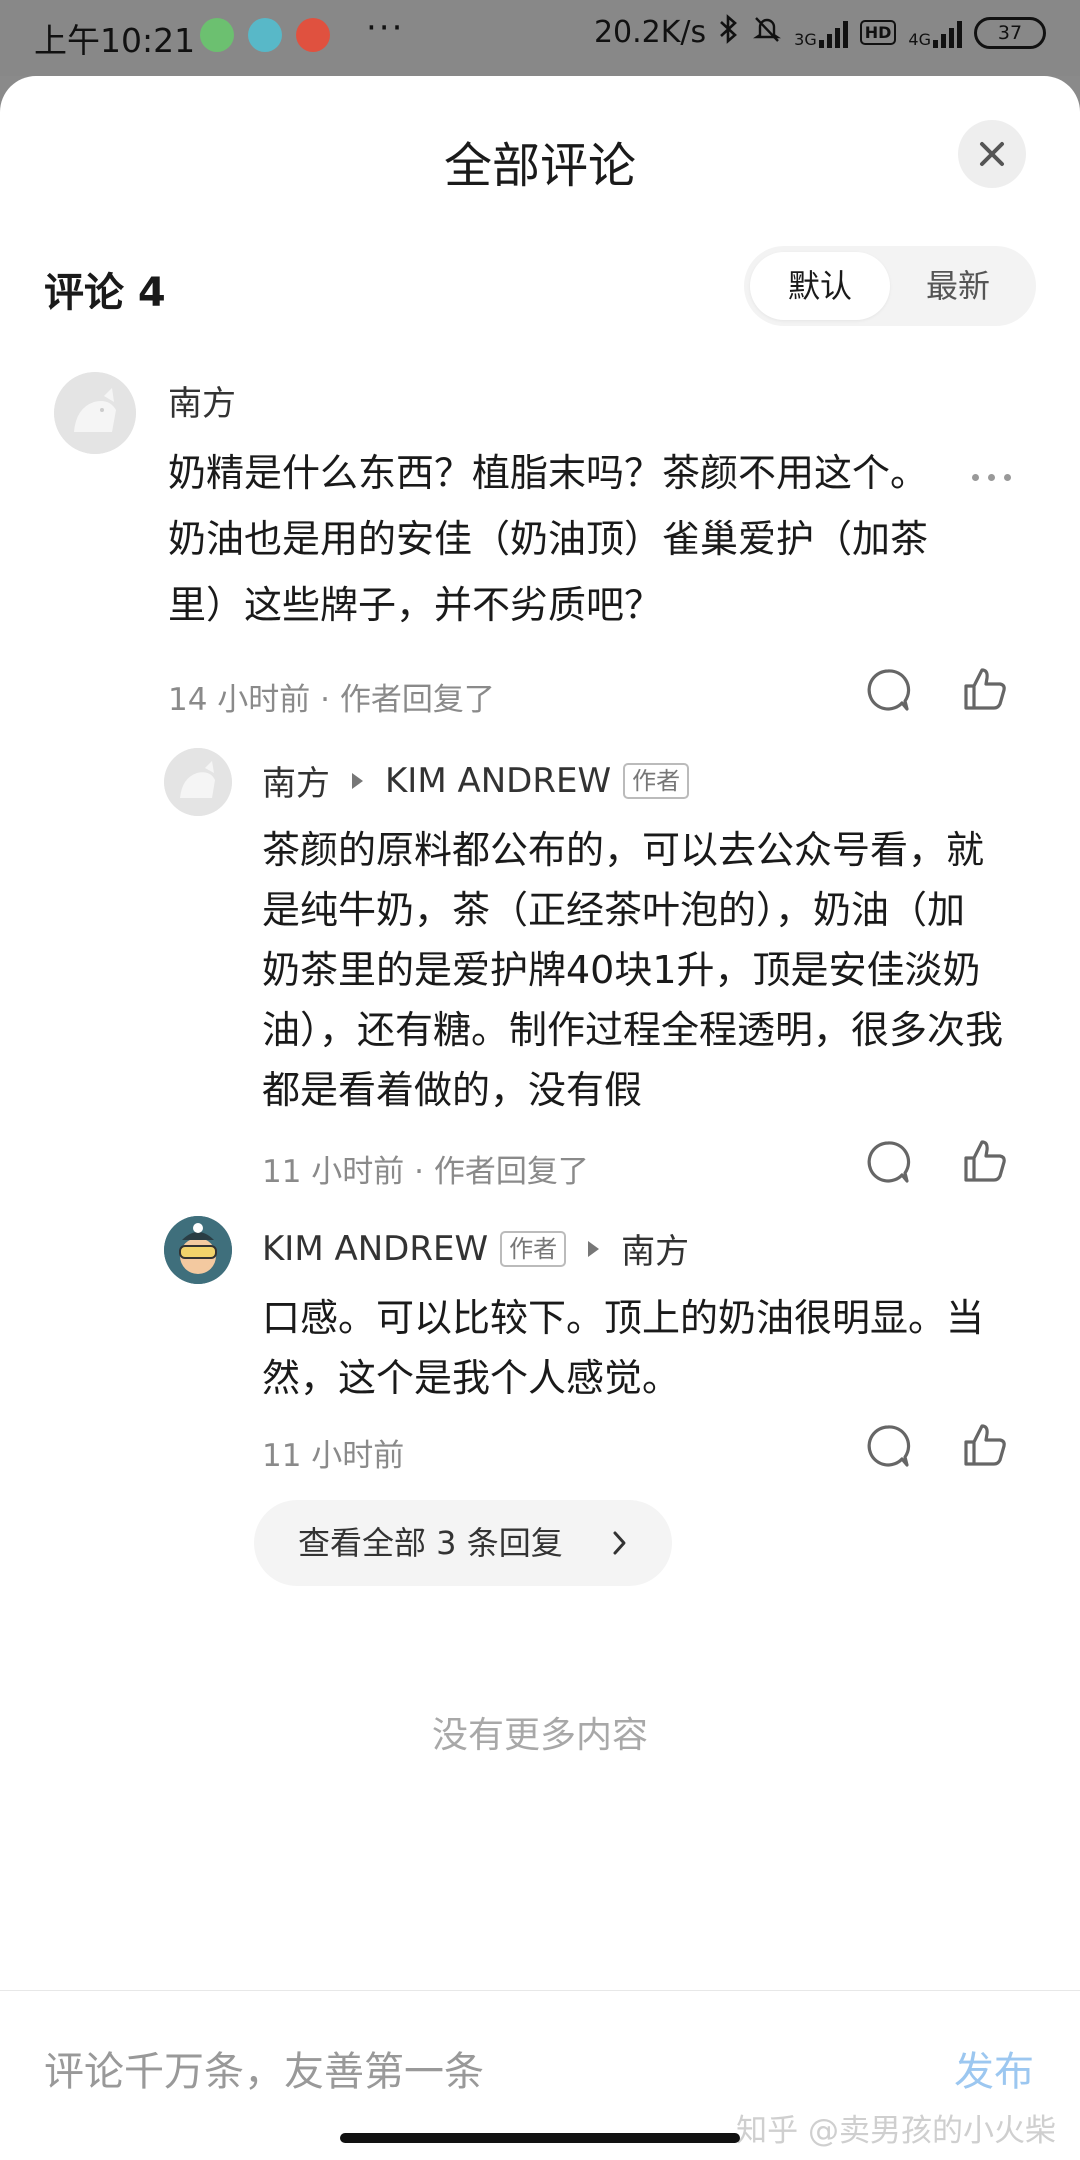 The height and width of the screenshot is (2160, 1080). I want to click on sort-latest-button: 最新, so click(958, 286).